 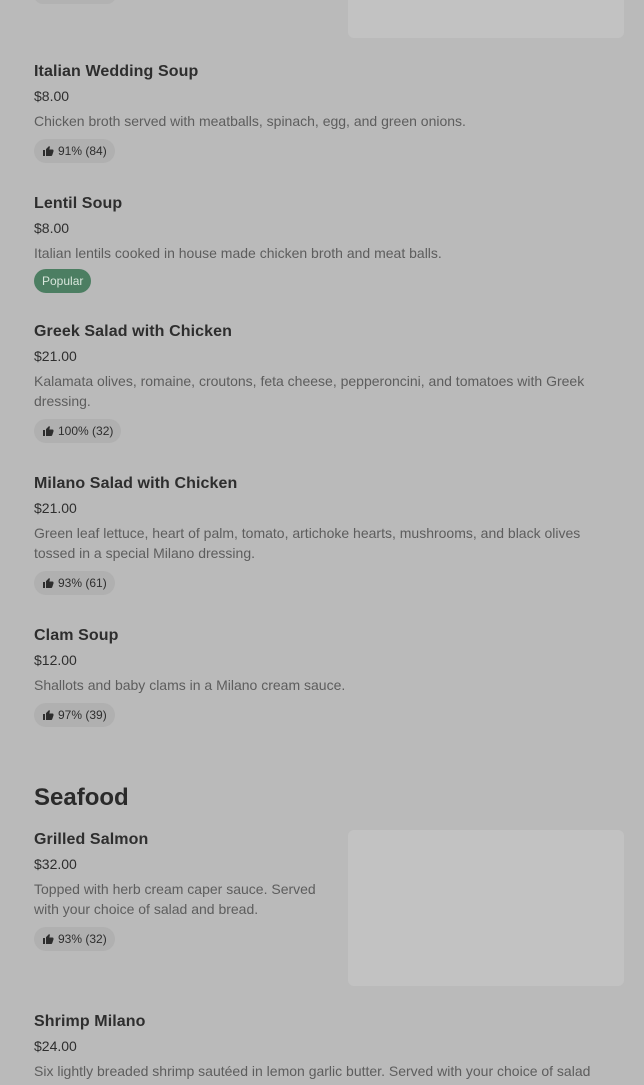 I want to click on rating-badge: 91% (84), so click(x=74, y=151).